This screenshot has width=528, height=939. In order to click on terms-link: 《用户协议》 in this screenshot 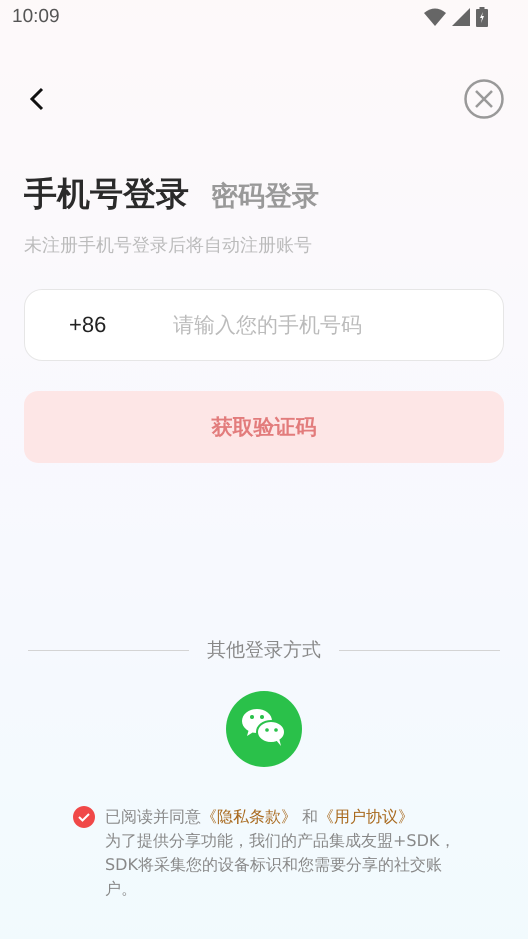, I will do `click(366, 816)`.